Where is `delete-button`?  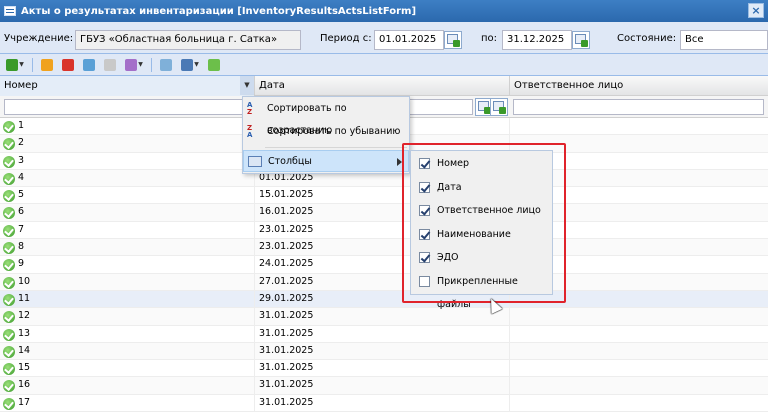 delete-button is located at coordinates (68, 65).